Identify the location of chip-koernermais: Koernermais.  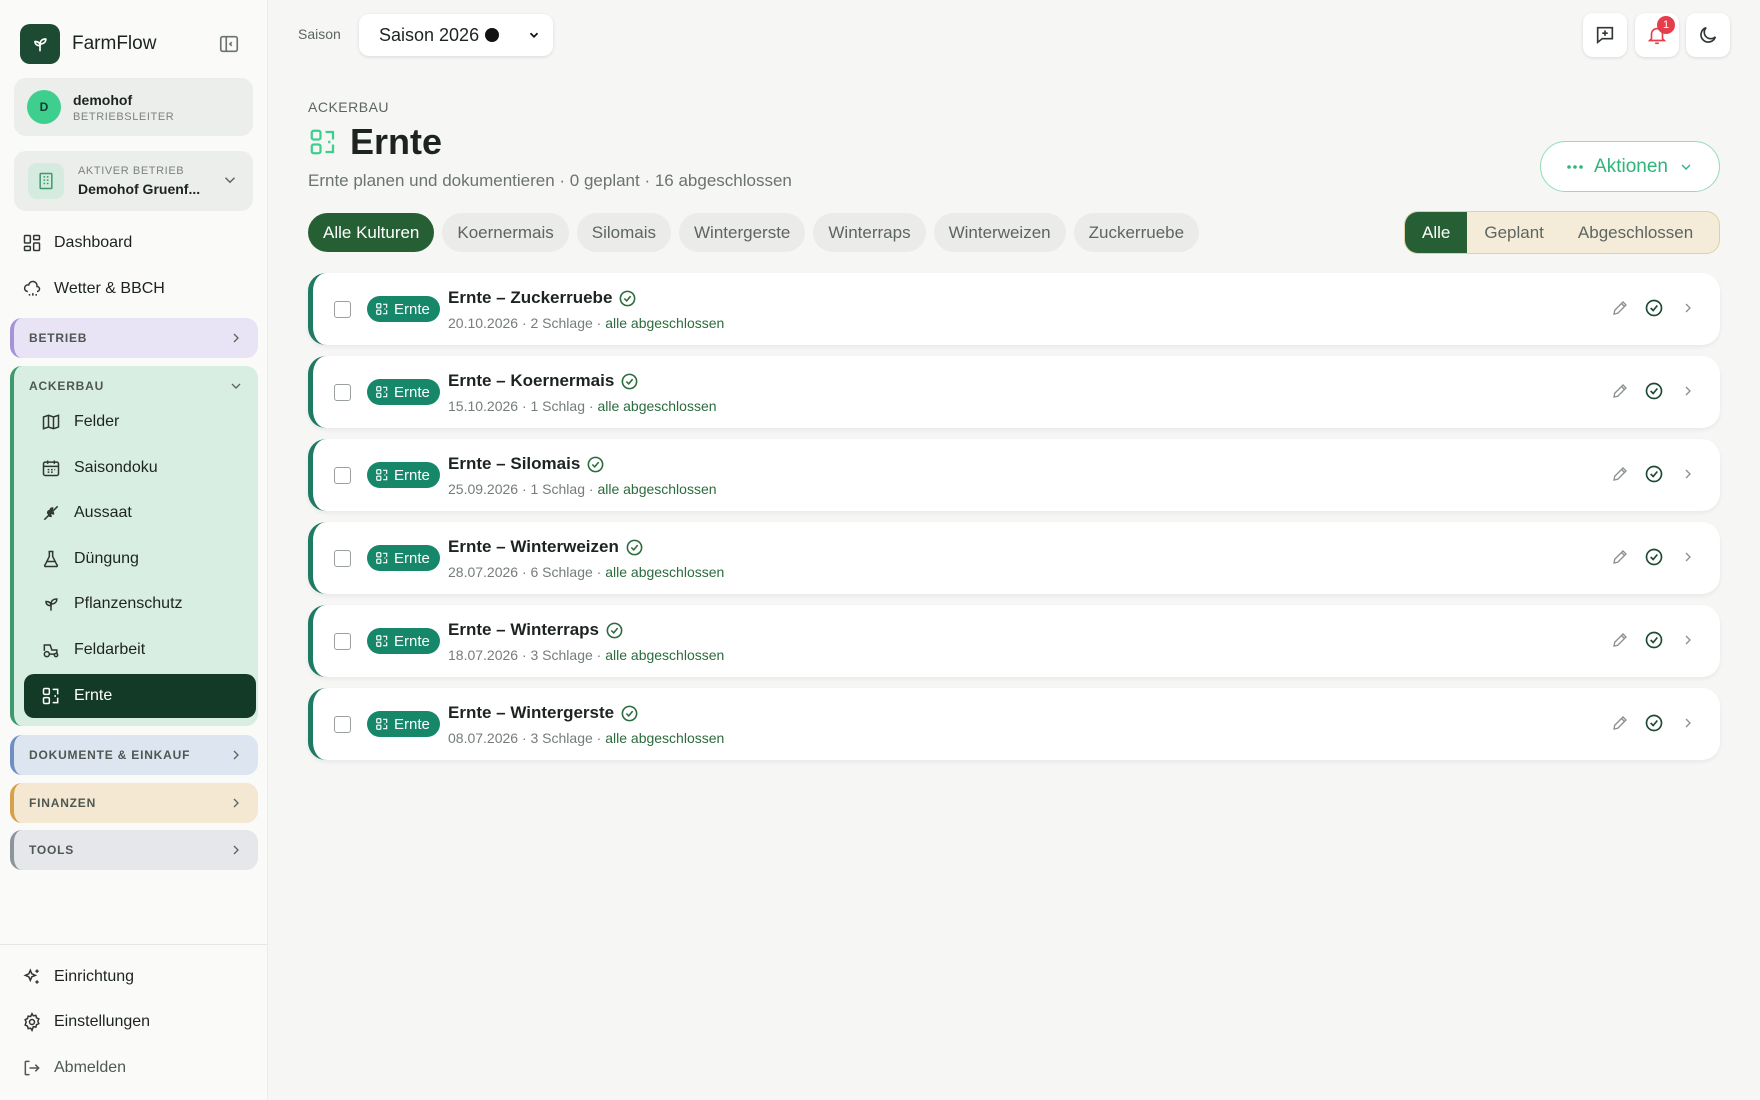
(505, 232).